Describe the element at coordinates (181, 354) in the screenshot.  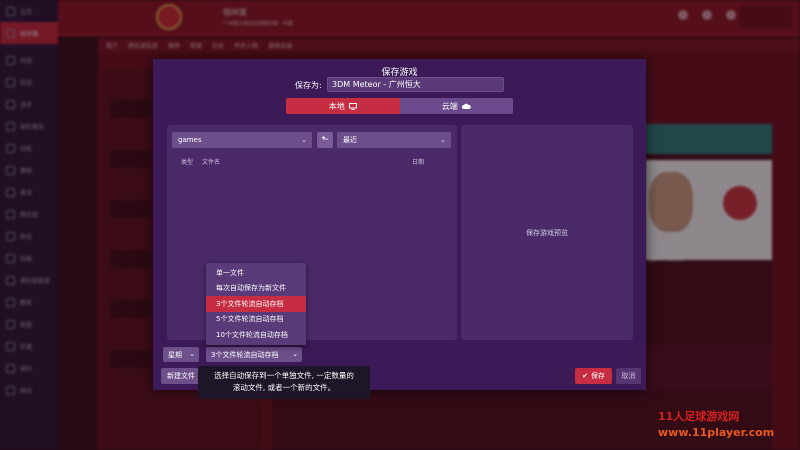
I see `autosave-frequency-select: 星期 ⌄` at that location.